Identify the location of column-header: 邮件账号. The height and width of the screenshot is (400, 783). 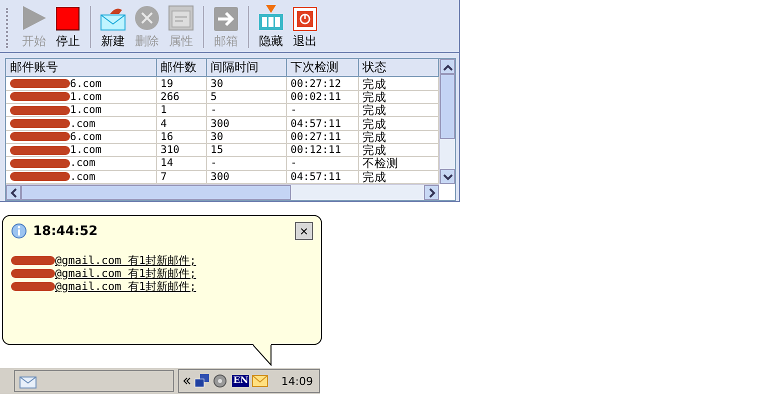
(81, 68).